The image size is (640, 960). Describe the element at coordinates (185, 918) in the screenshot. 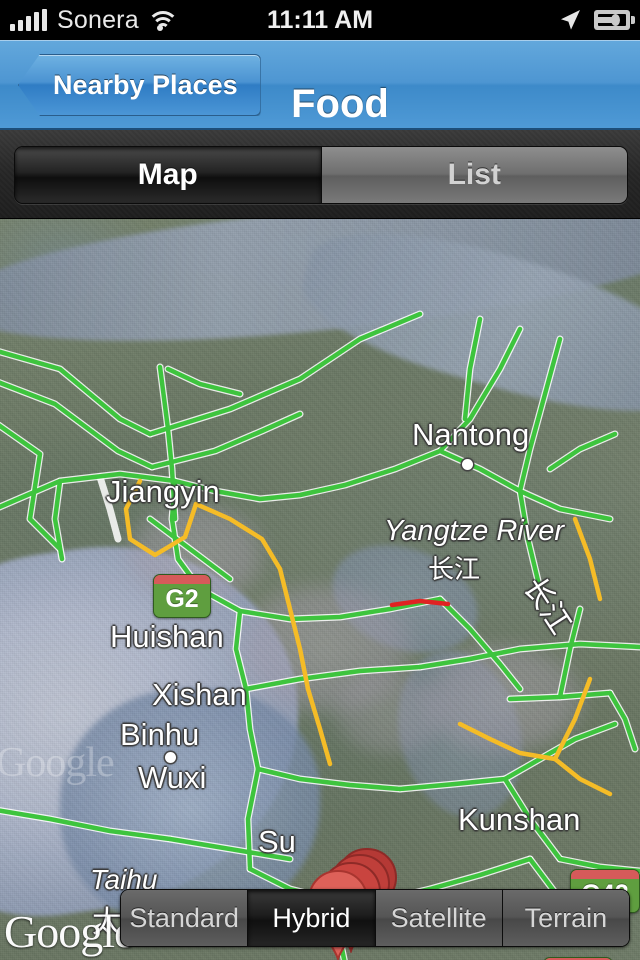

I see `map-type-standard: Standard` at that location.